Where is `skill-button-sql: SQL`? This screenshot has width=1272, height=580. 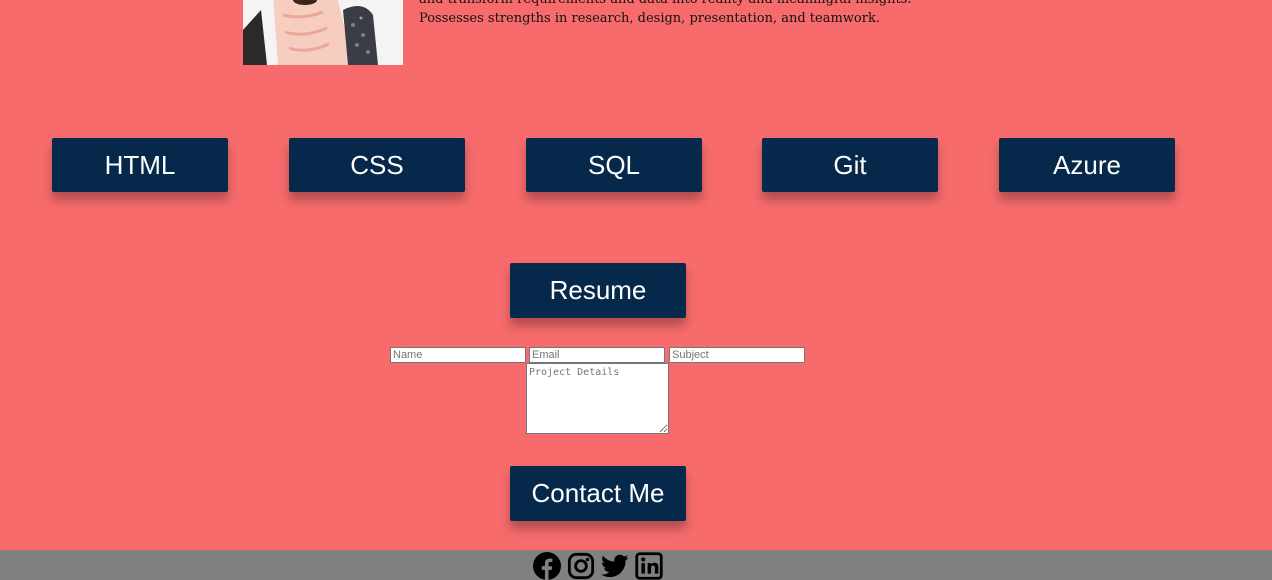 skill-button-sql: SQL is located at coordinates (614, 165).